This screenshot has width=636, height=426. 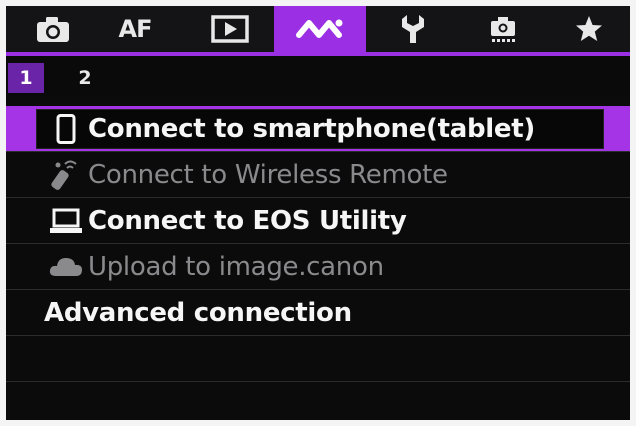 What do you see at coordinates (66, 221) in the screenshot?
I see `laptop-icon` at bounding box center [66, 221].